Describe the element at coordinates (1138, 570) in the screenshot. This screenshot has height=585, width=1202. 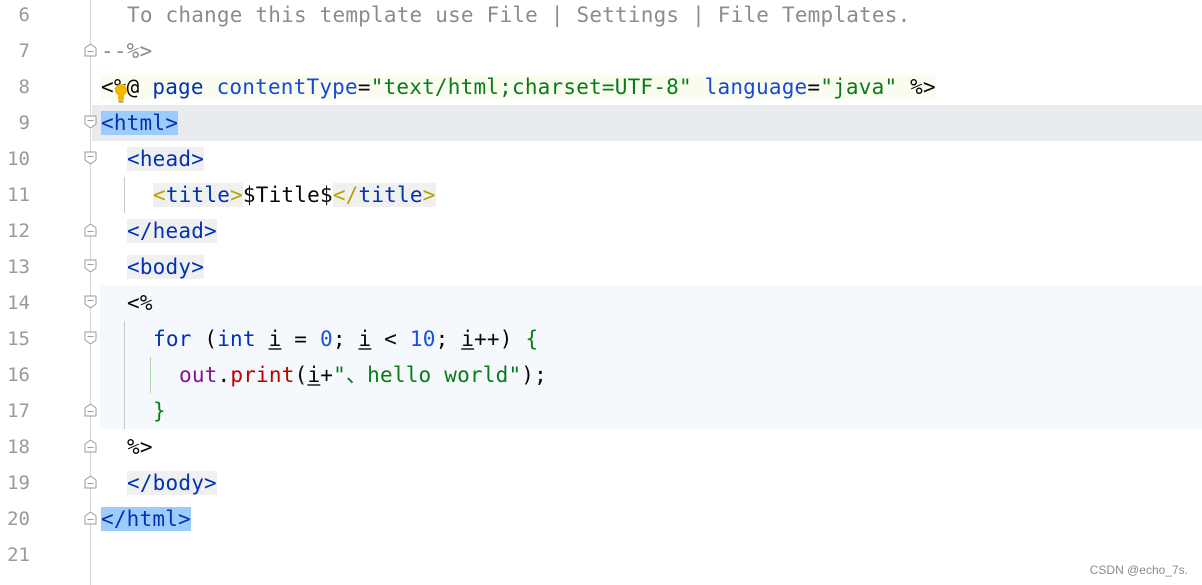
I see `watermark: CSDN @echo_7s.` at that location.